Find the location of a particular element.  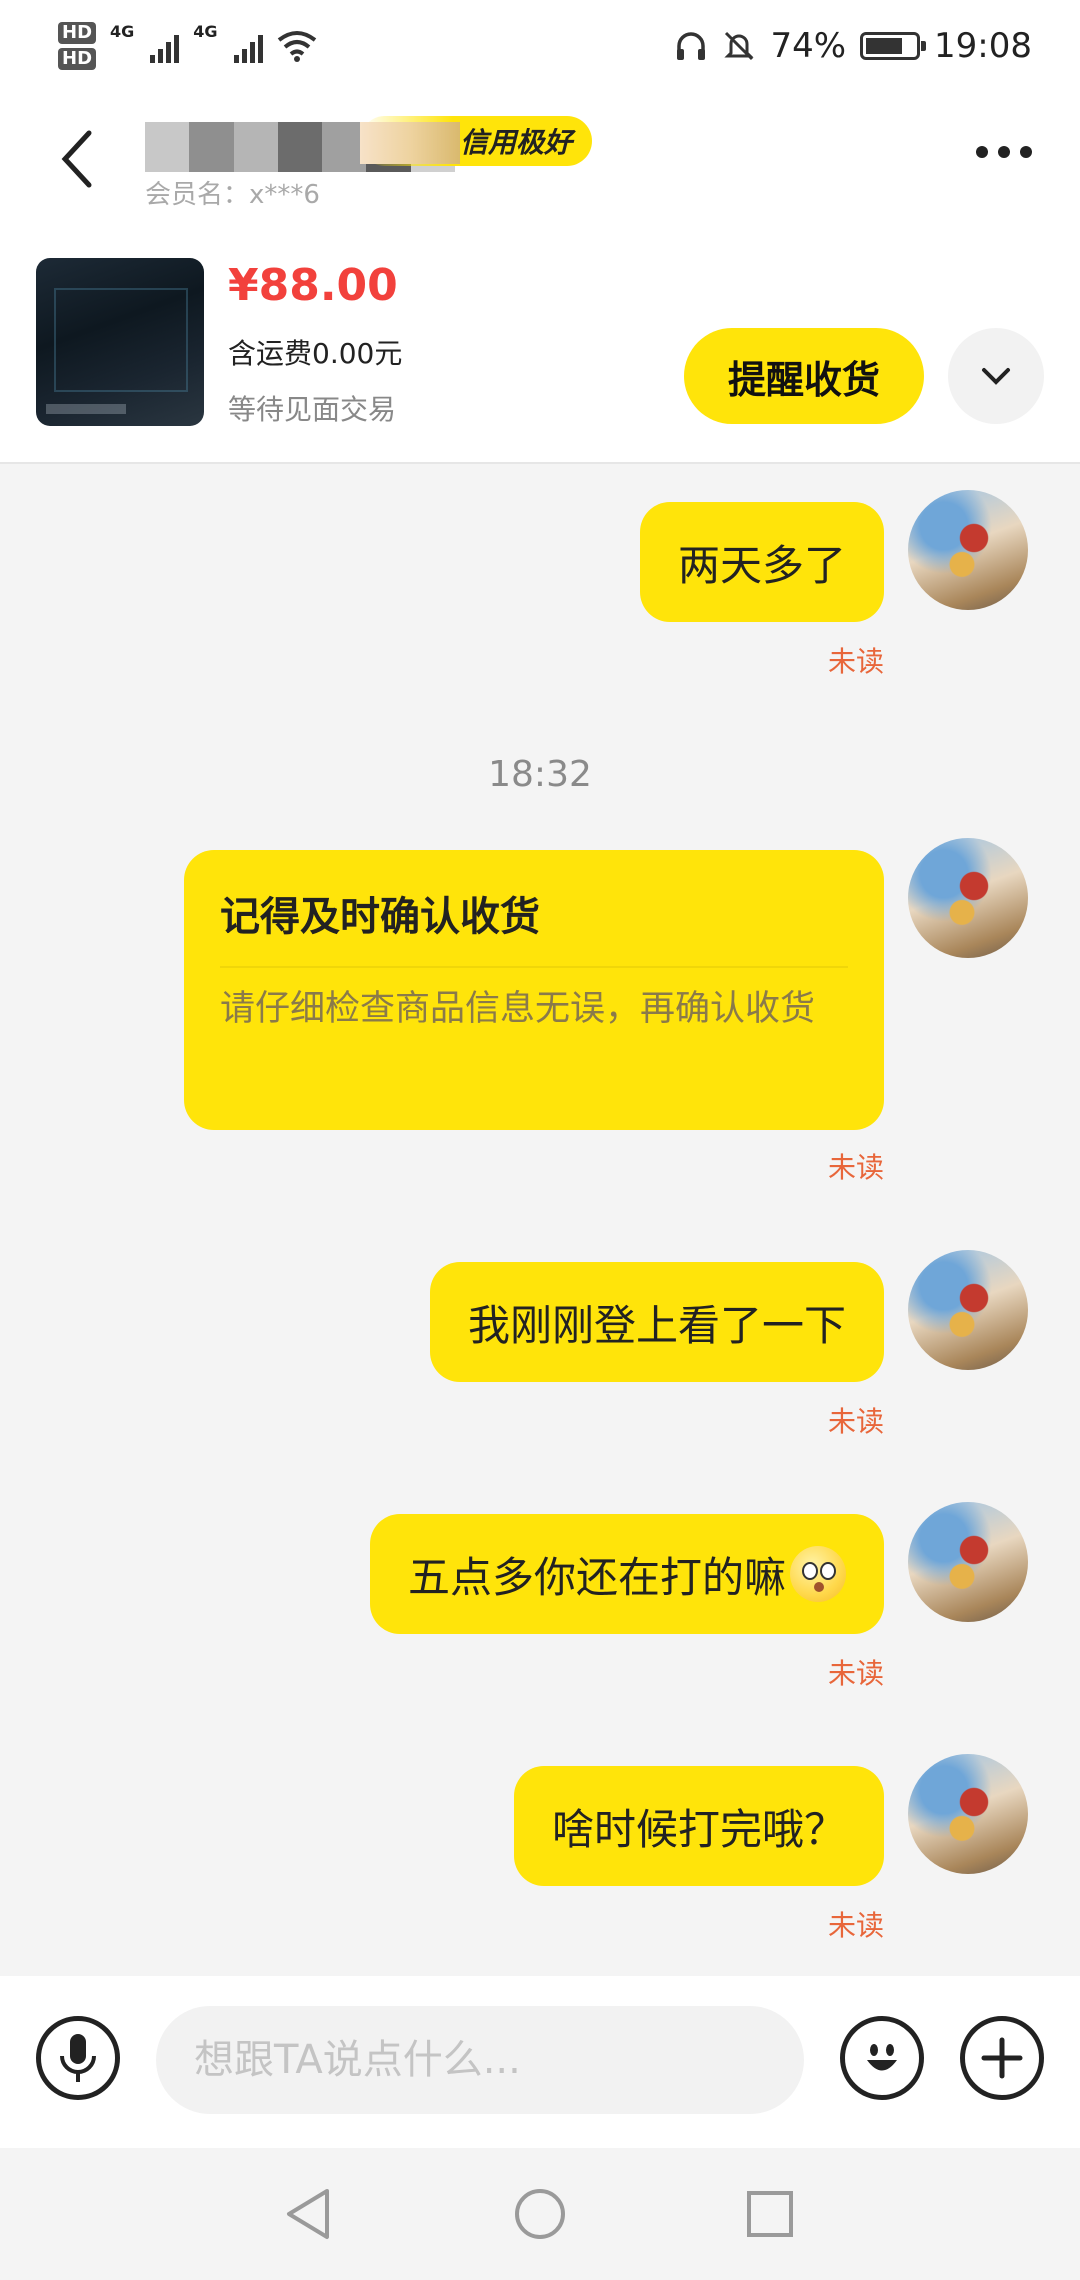

chevron-left-icon is located at coordinates (76, 159).